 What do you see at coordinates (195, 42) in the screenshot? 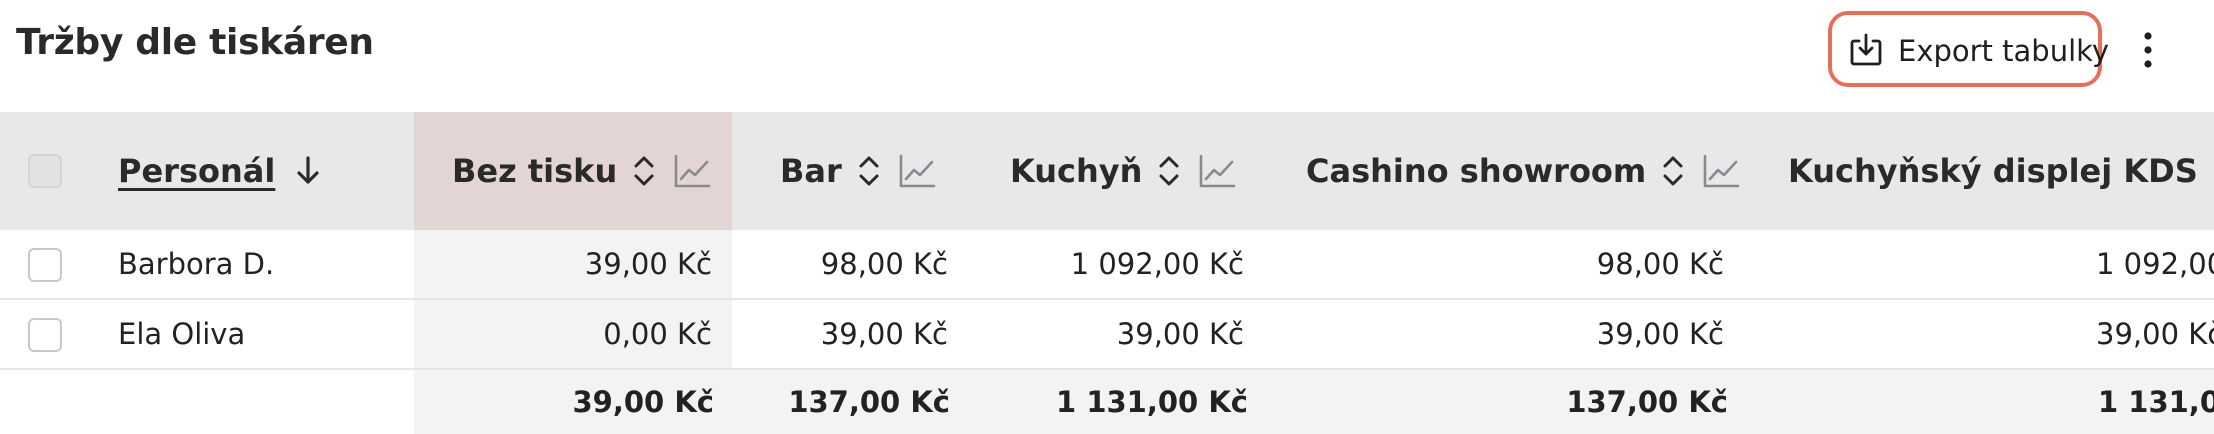
I see `page-title: Tržby dle tiskáren` at bounding box center [195, 42].